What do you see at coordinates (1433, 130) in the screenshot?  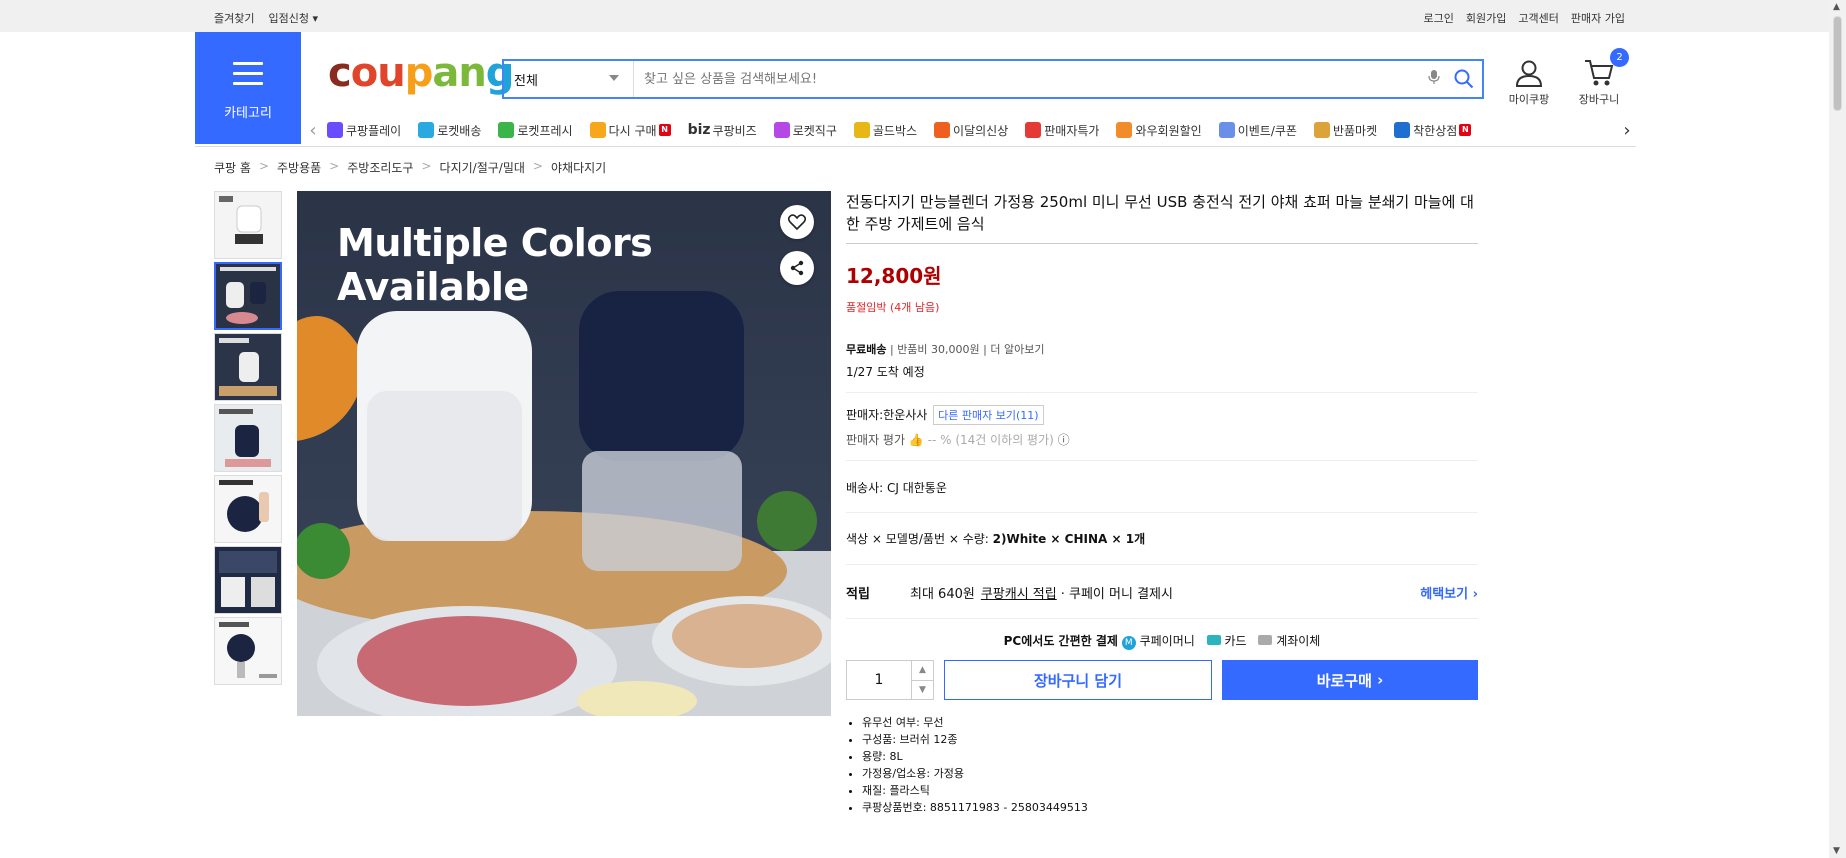 I see `nav-item-13: 착한상점 N` at bounding box center [1433, 130].